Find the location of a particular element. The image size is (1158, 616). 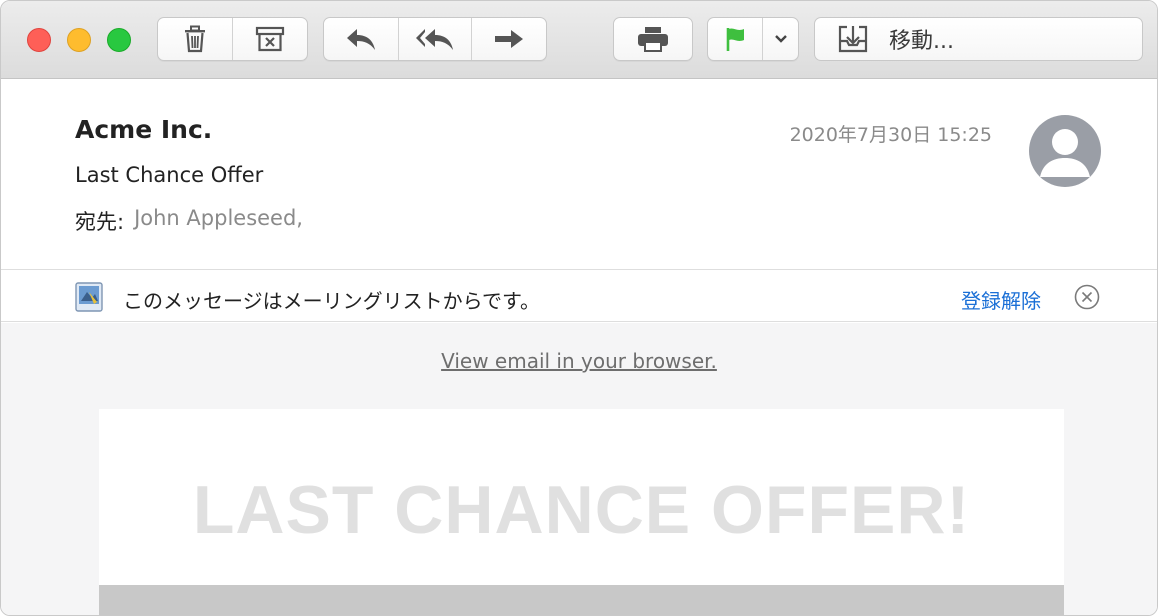

flag-group is located at coordinates (753, 39).